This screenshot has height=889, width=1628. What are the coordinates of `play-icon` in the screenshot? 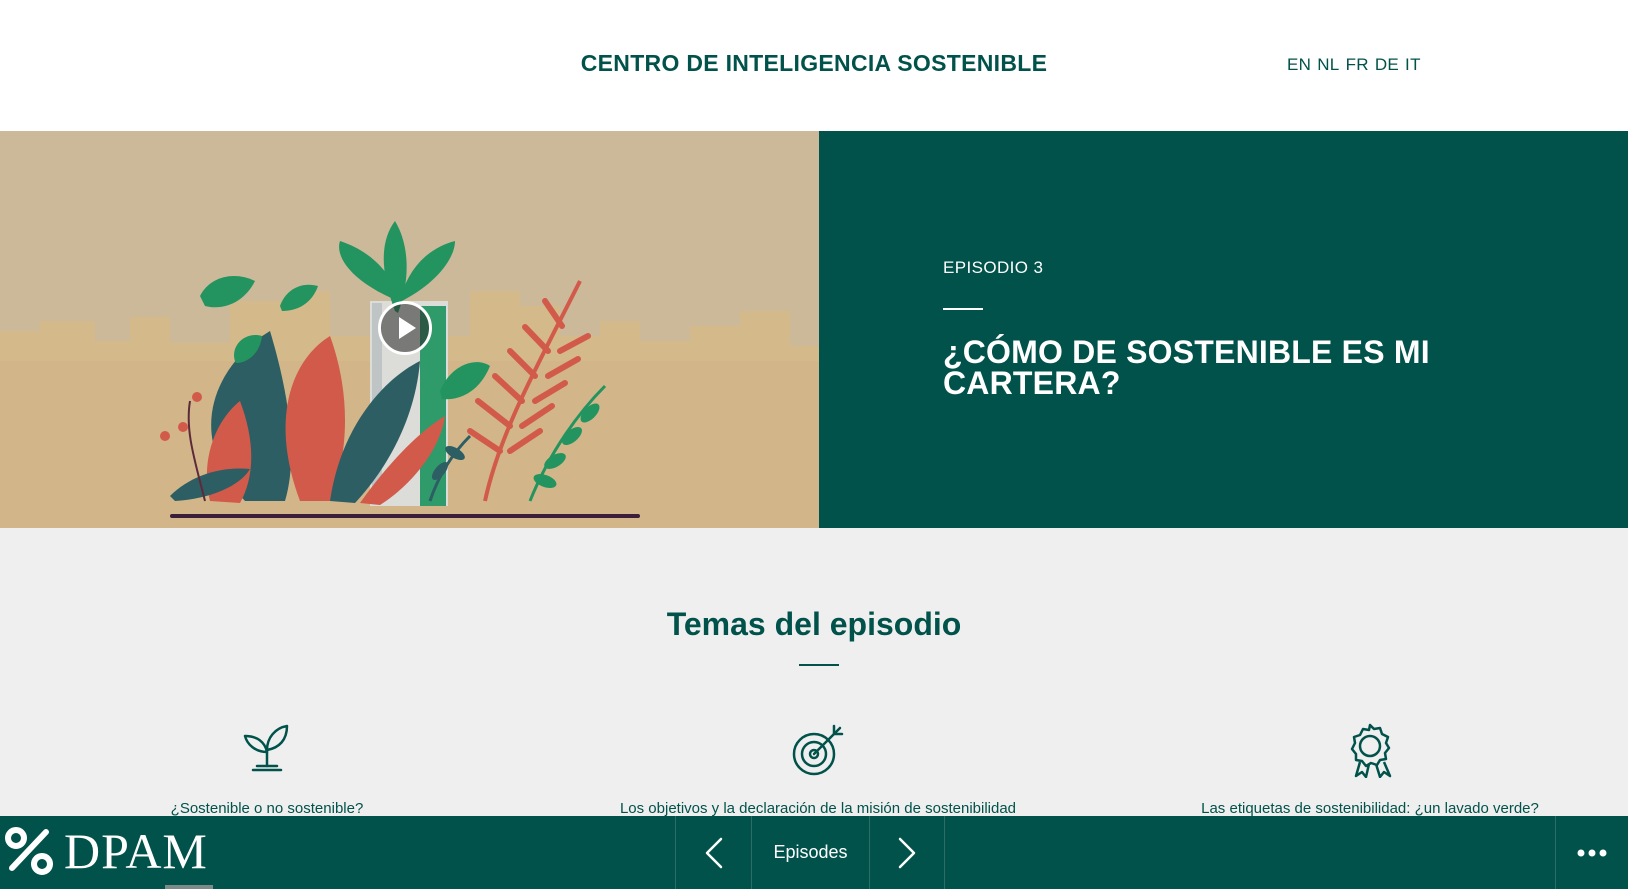 It's located at (407, 328).